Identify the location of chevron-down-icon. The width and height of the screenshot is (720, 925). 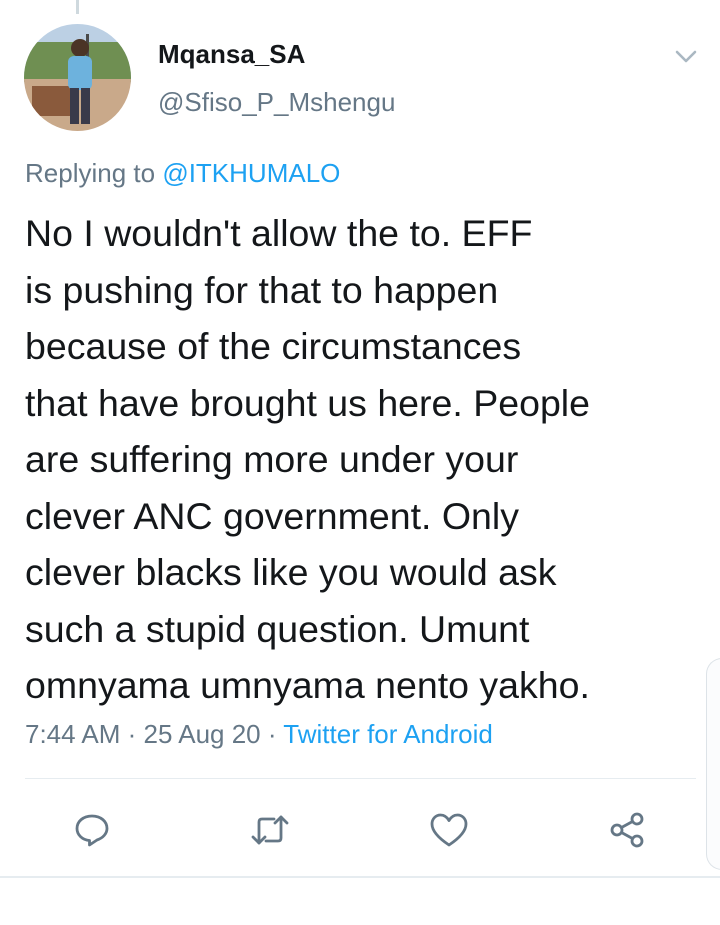
(686, 56).